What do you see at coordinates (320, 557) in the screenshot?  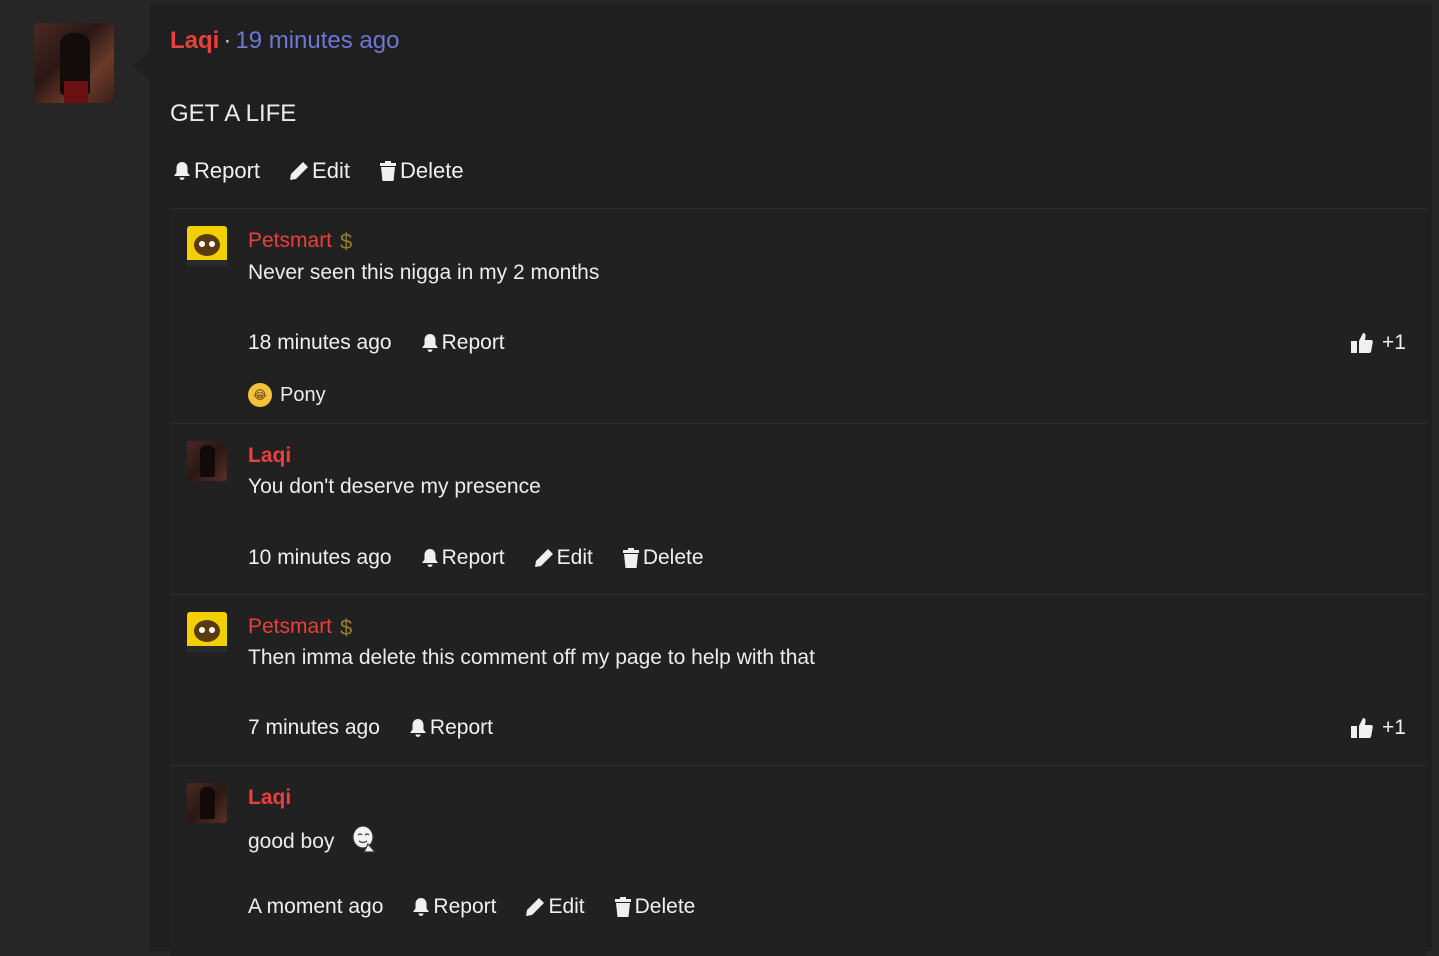 I see `reply-timestamp: 10 minutes ago` at bounding box center [320, 557].